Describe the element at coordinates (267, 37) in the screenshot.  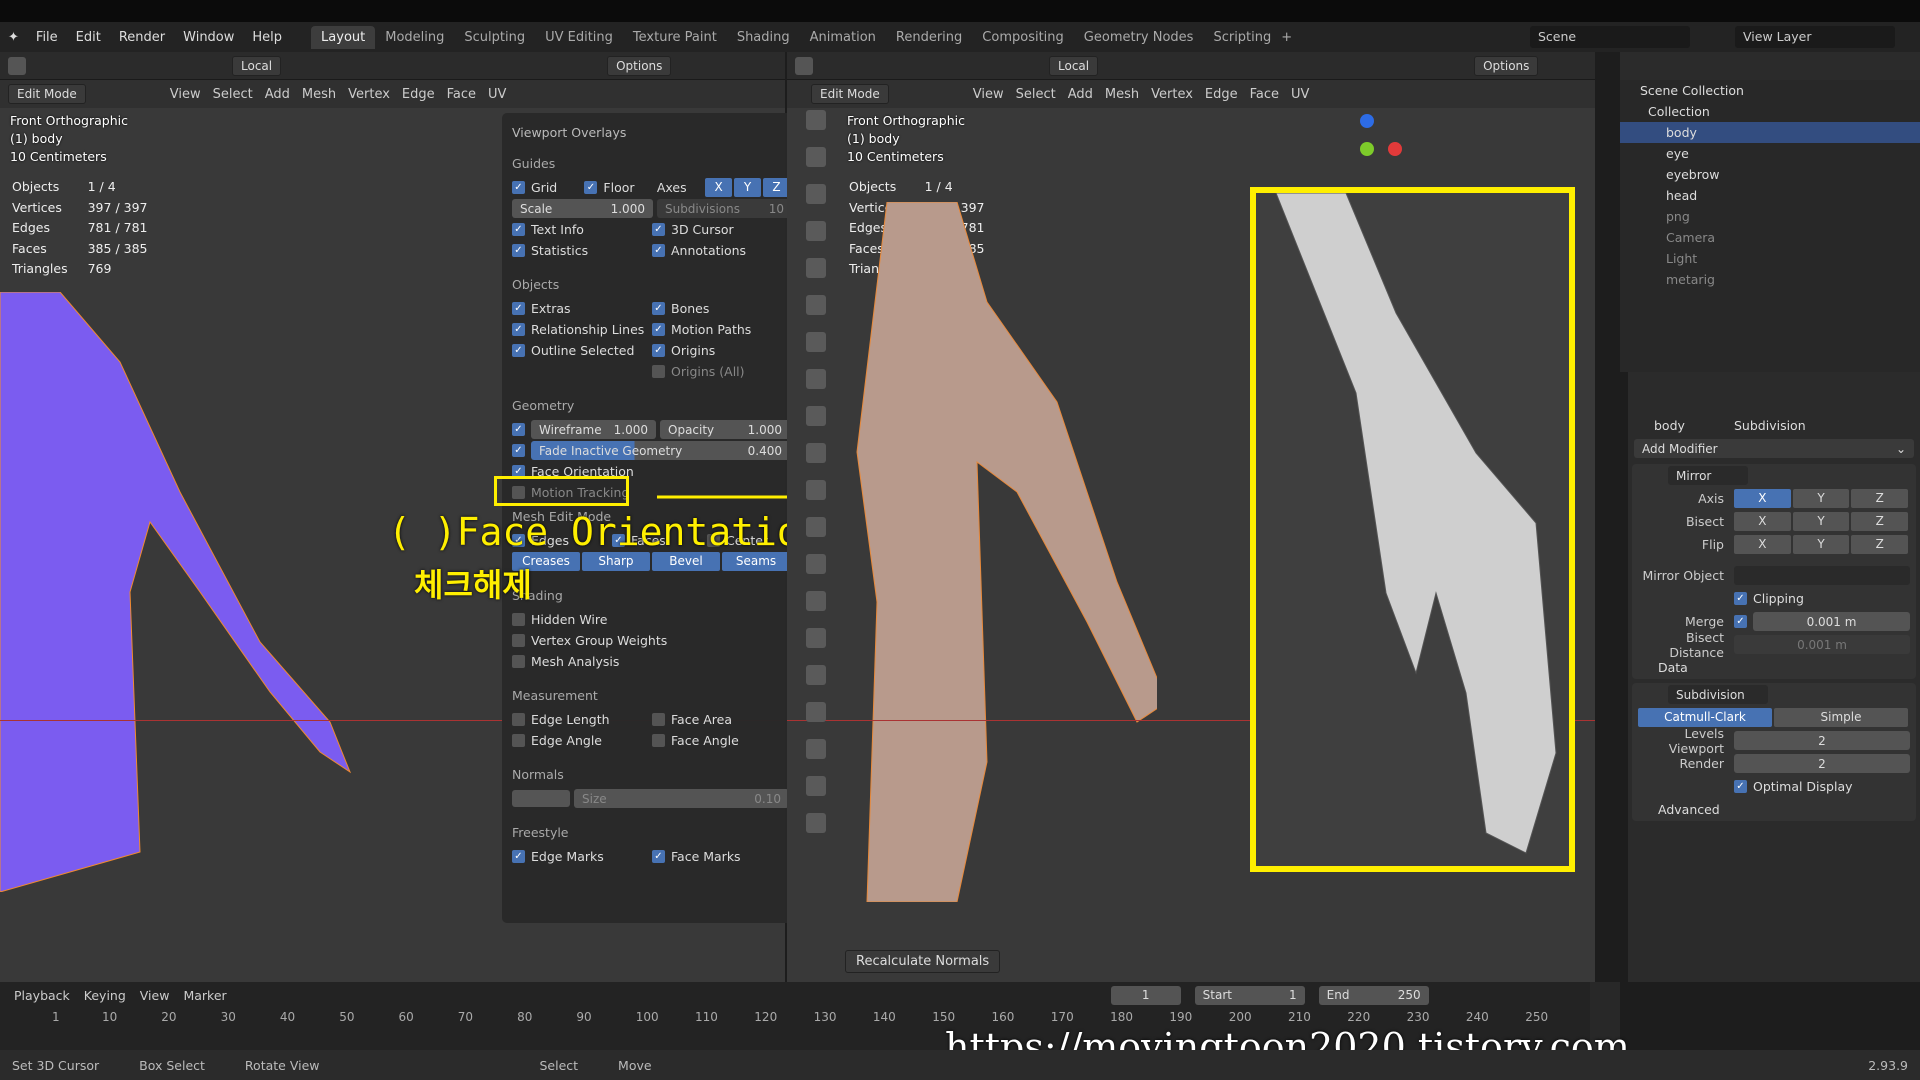
I see `menu-help: Help` at that location.